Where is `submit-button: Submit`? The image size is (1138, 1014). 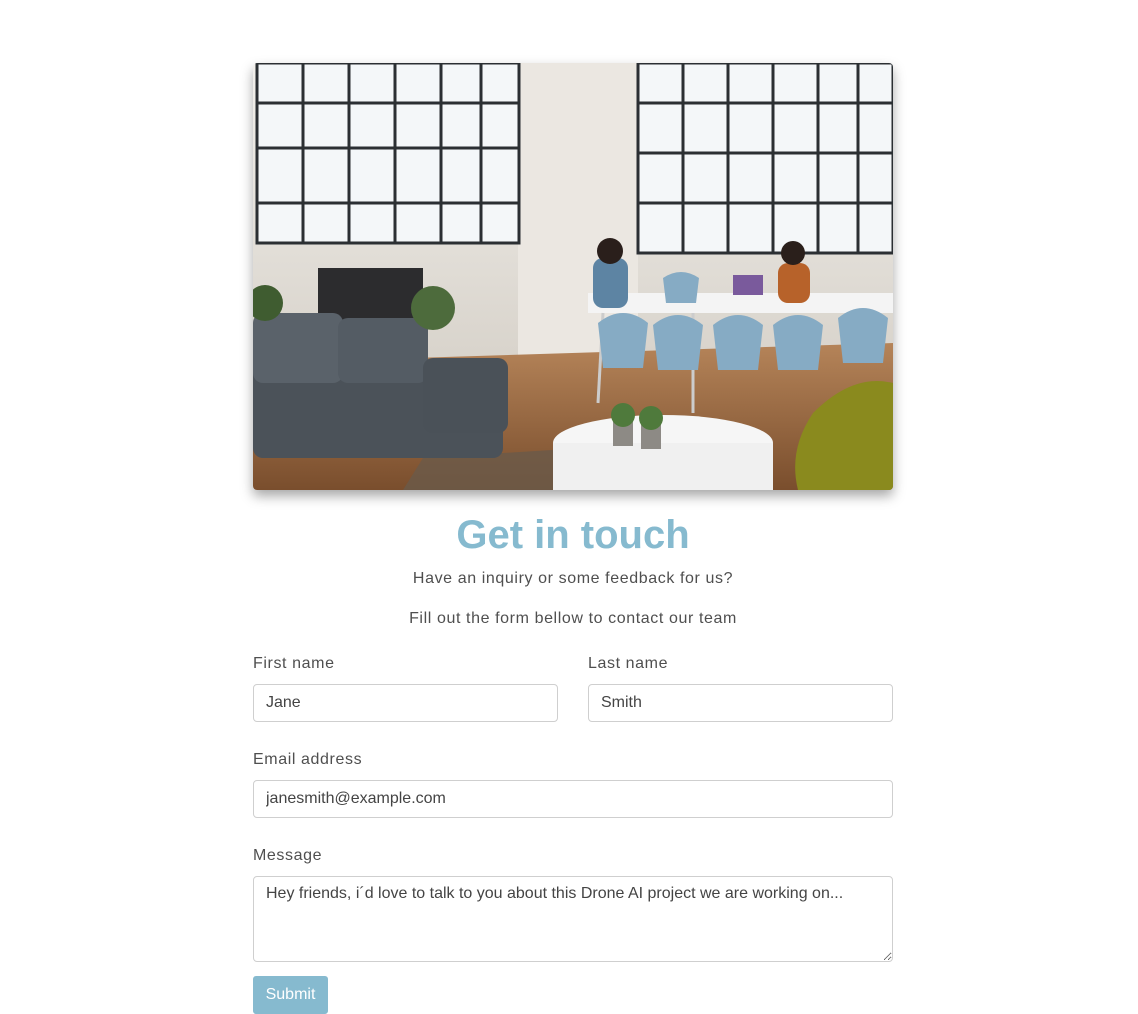 submit-button: Submit is located at coordinates (290, 995).